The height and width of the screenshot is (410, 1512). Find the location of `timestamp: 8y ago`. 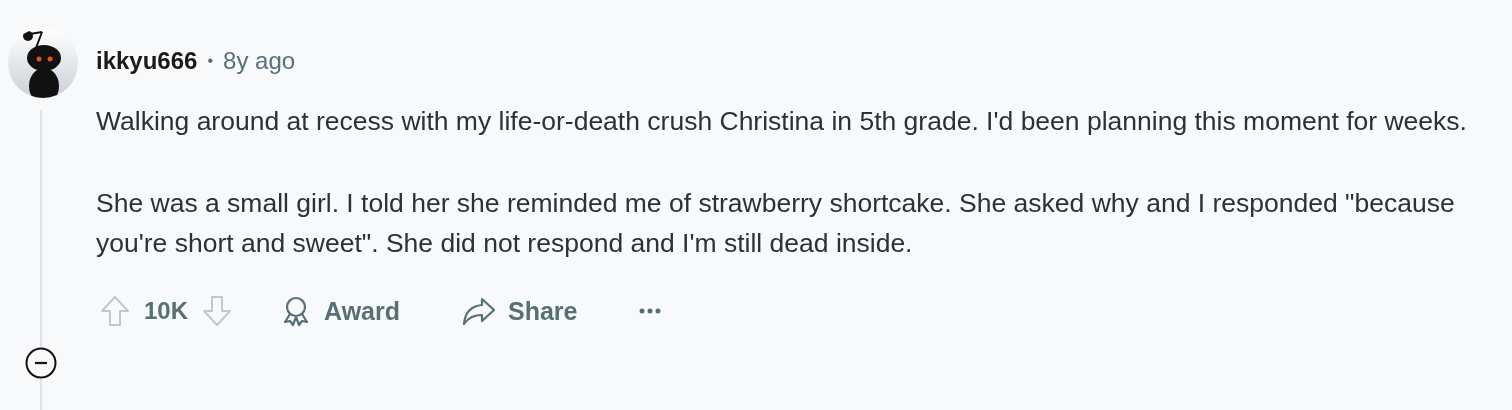

timestamp: 8y ago is located at coordinates (259, 61).